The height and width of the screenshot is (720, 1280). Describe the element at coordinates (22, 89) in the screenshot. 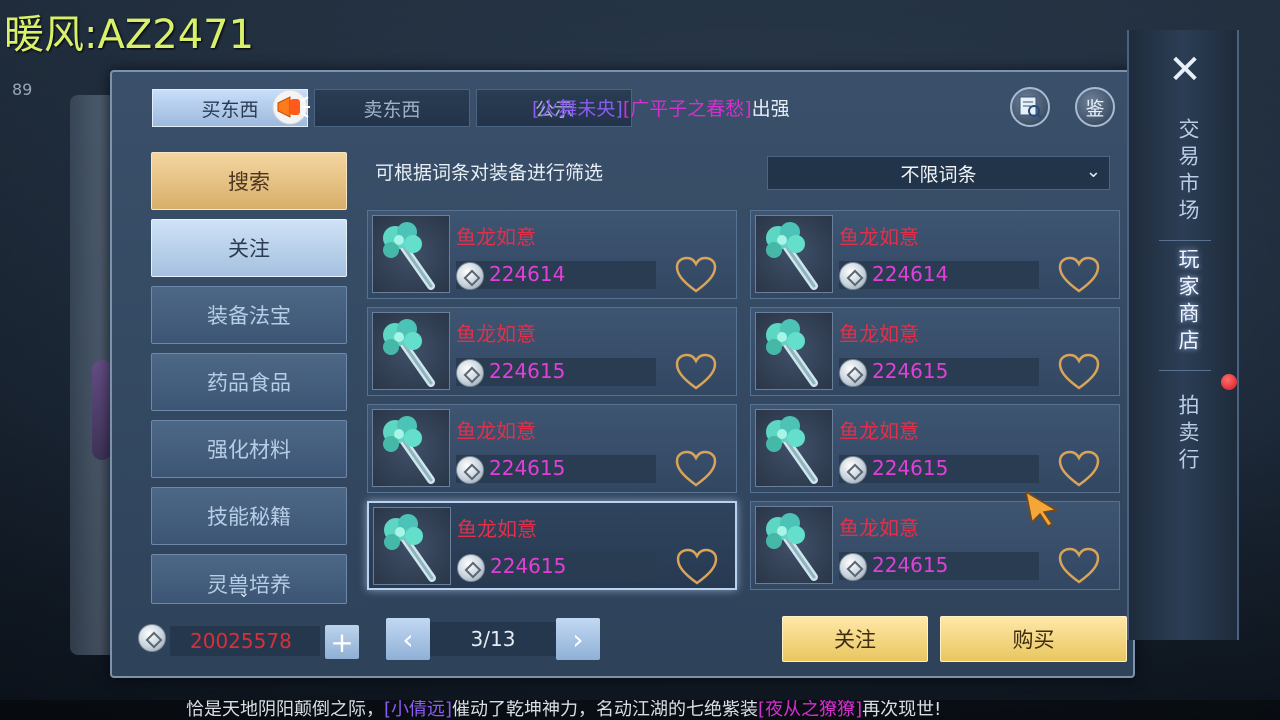

I see `hud-level-number: 89` at that location.